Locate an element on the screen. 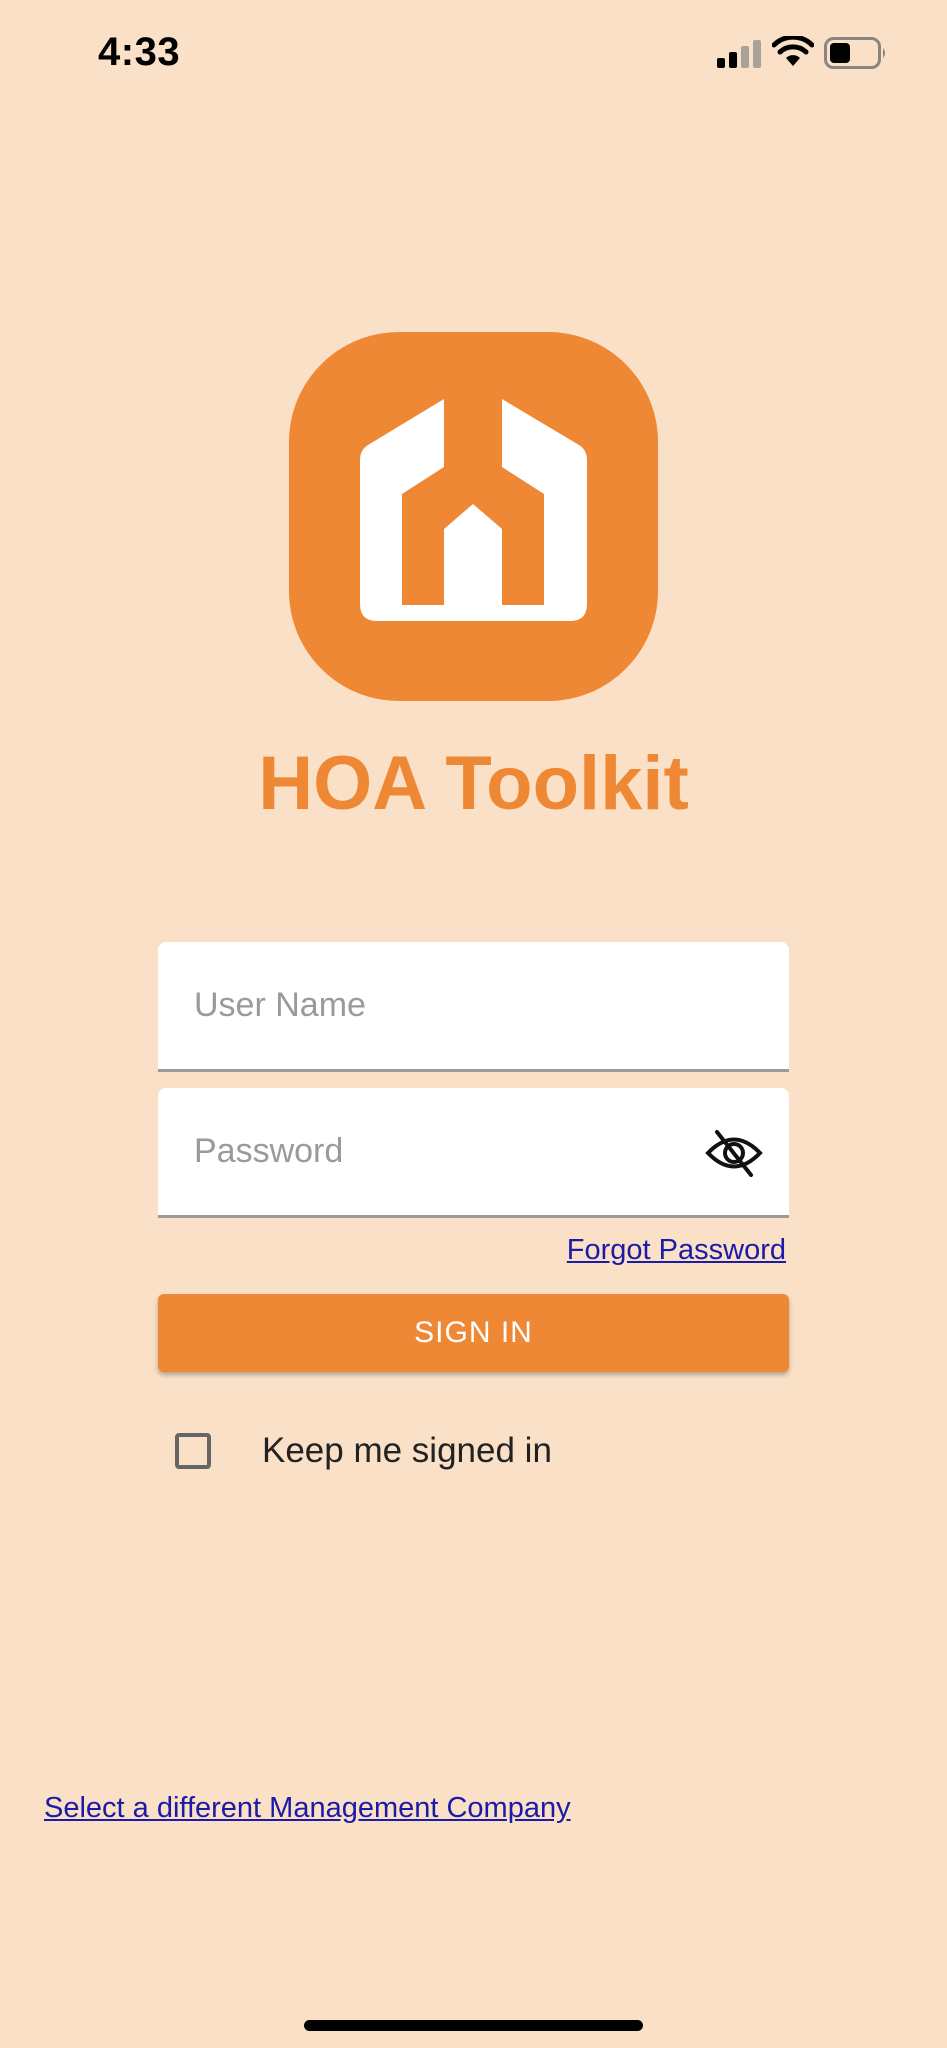 This screenshot has height=2048, width=947. password-field is located at coordinates (473, 1153).